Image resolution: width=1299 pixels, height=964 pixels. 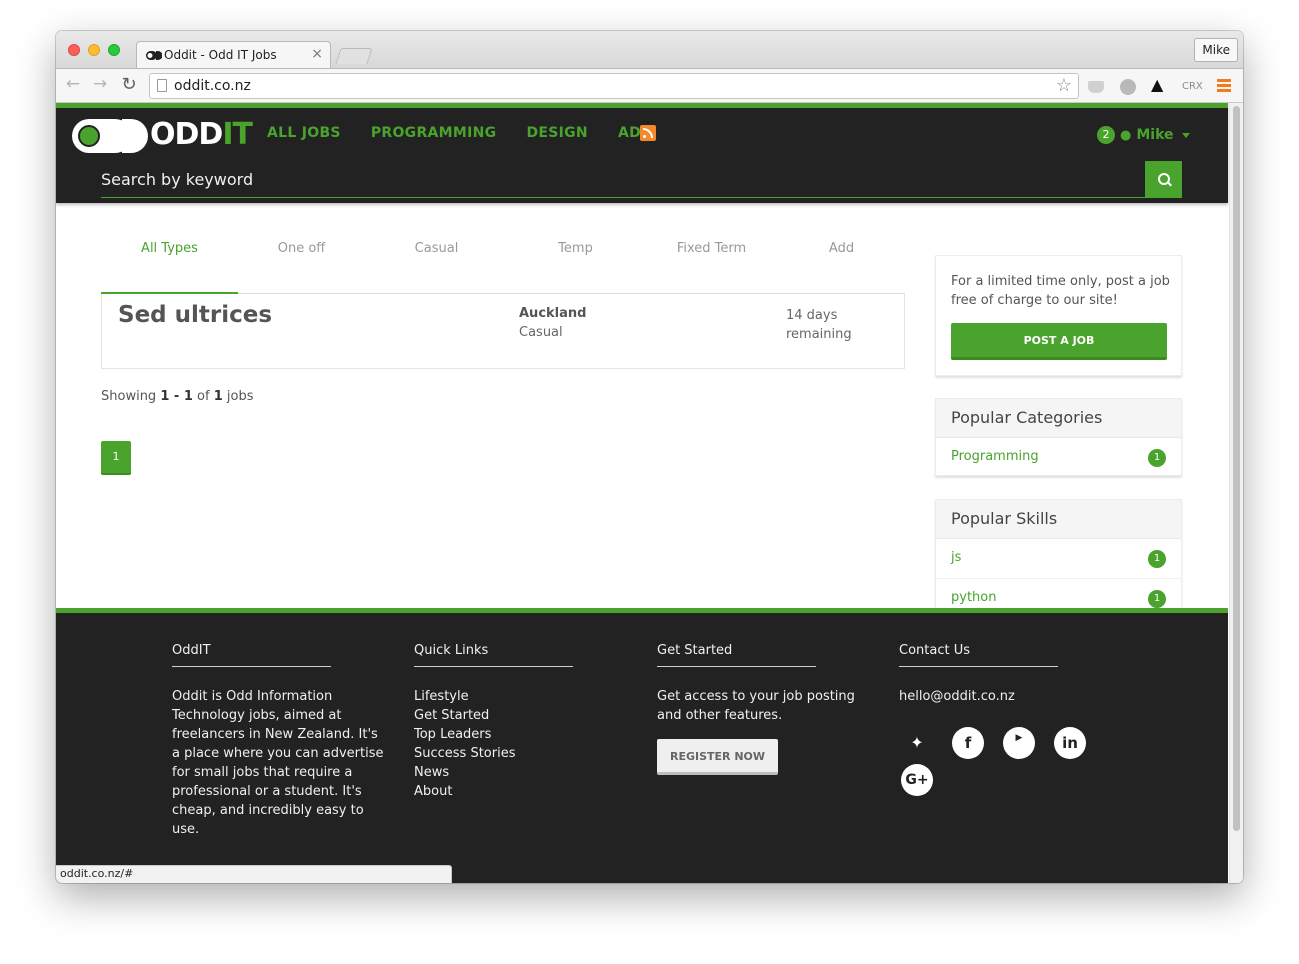 What do you see at coordinates (162, 85) in the screenshot?
I see `page-icon` at bounding box center [162, 85].